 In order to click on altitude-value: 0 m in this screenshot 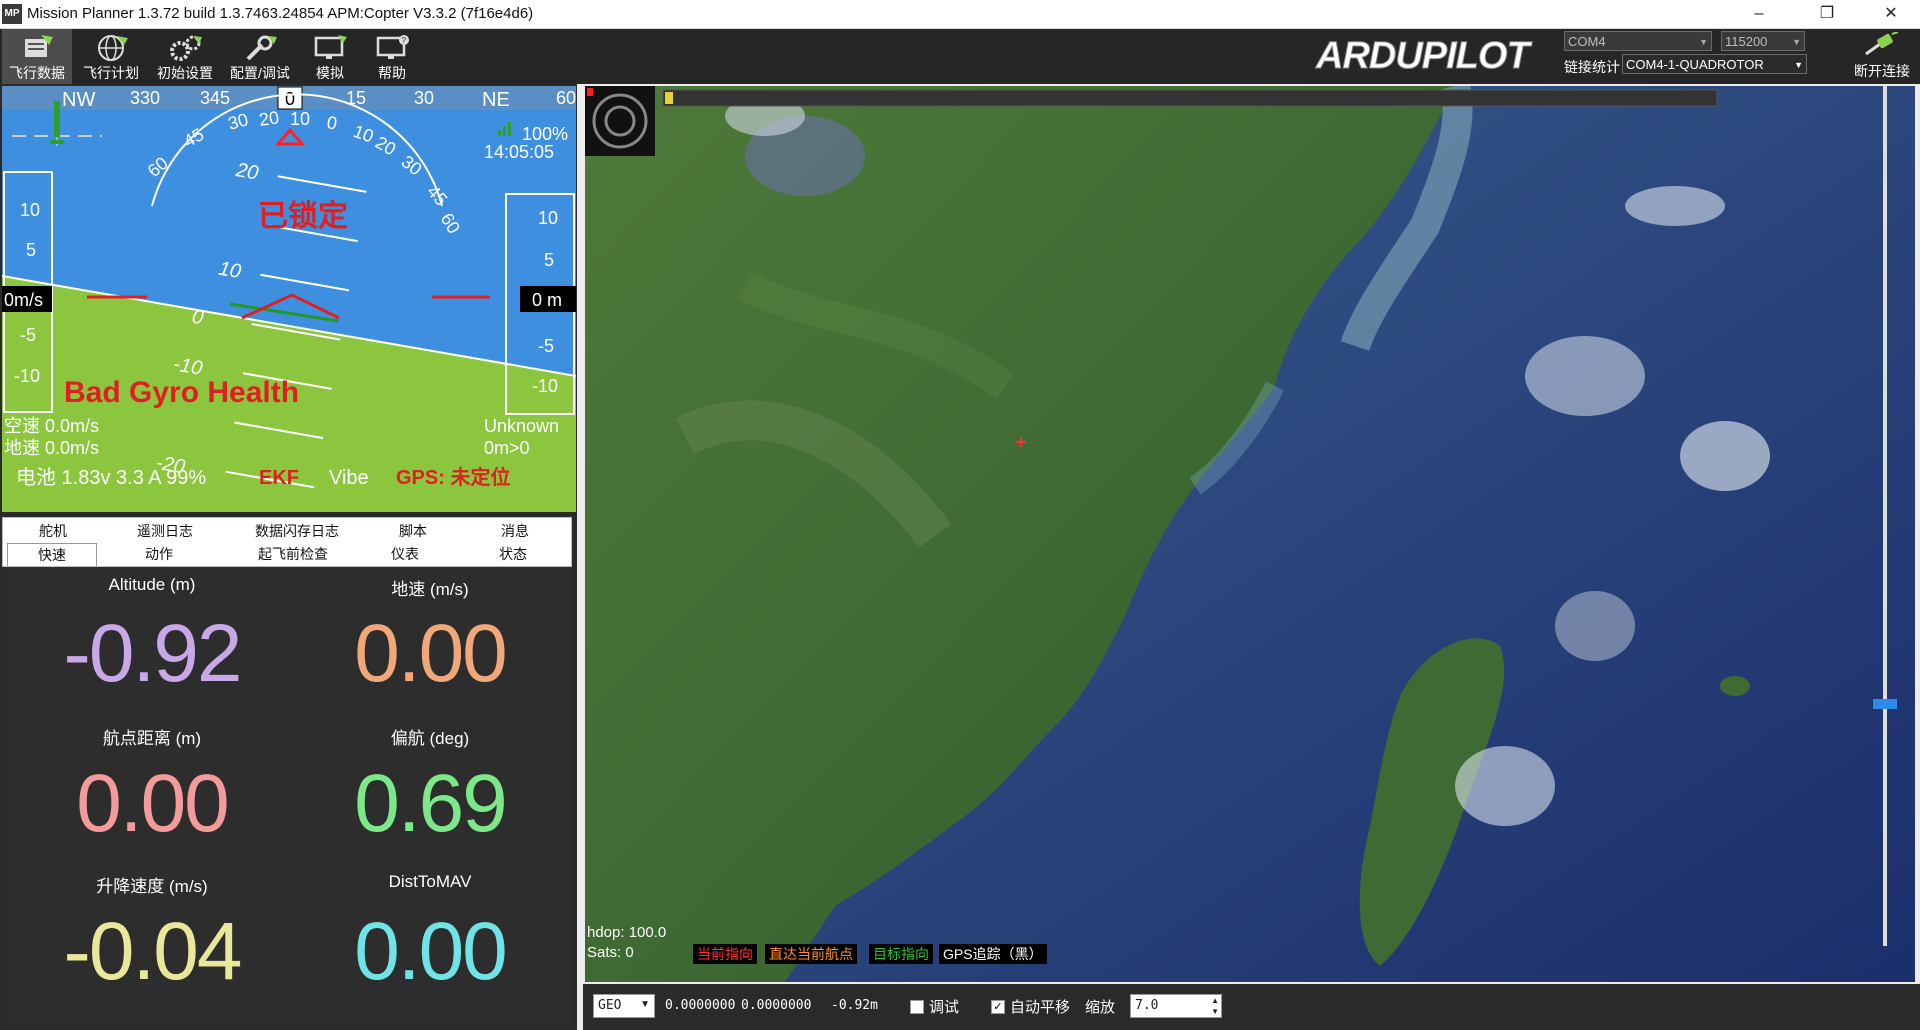, I will do `click(547, 300)`.